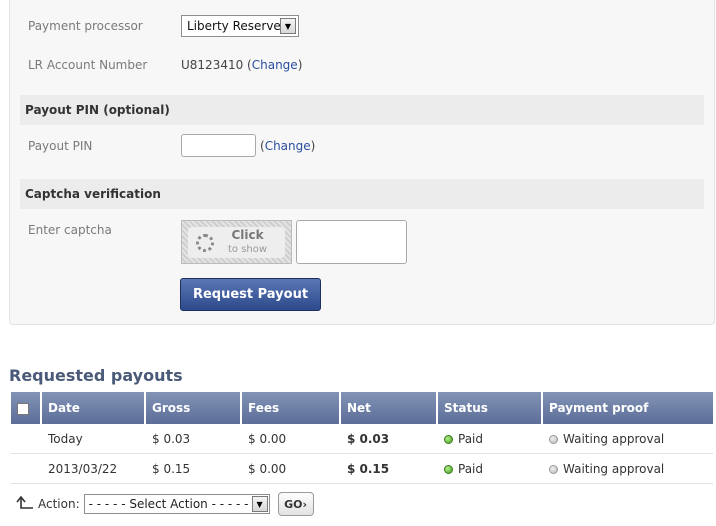 This screenshot has height=526, width=716. Describe the element at coordinates (295, 504) in the screenshot. I see `go-button: GO›` at that location.